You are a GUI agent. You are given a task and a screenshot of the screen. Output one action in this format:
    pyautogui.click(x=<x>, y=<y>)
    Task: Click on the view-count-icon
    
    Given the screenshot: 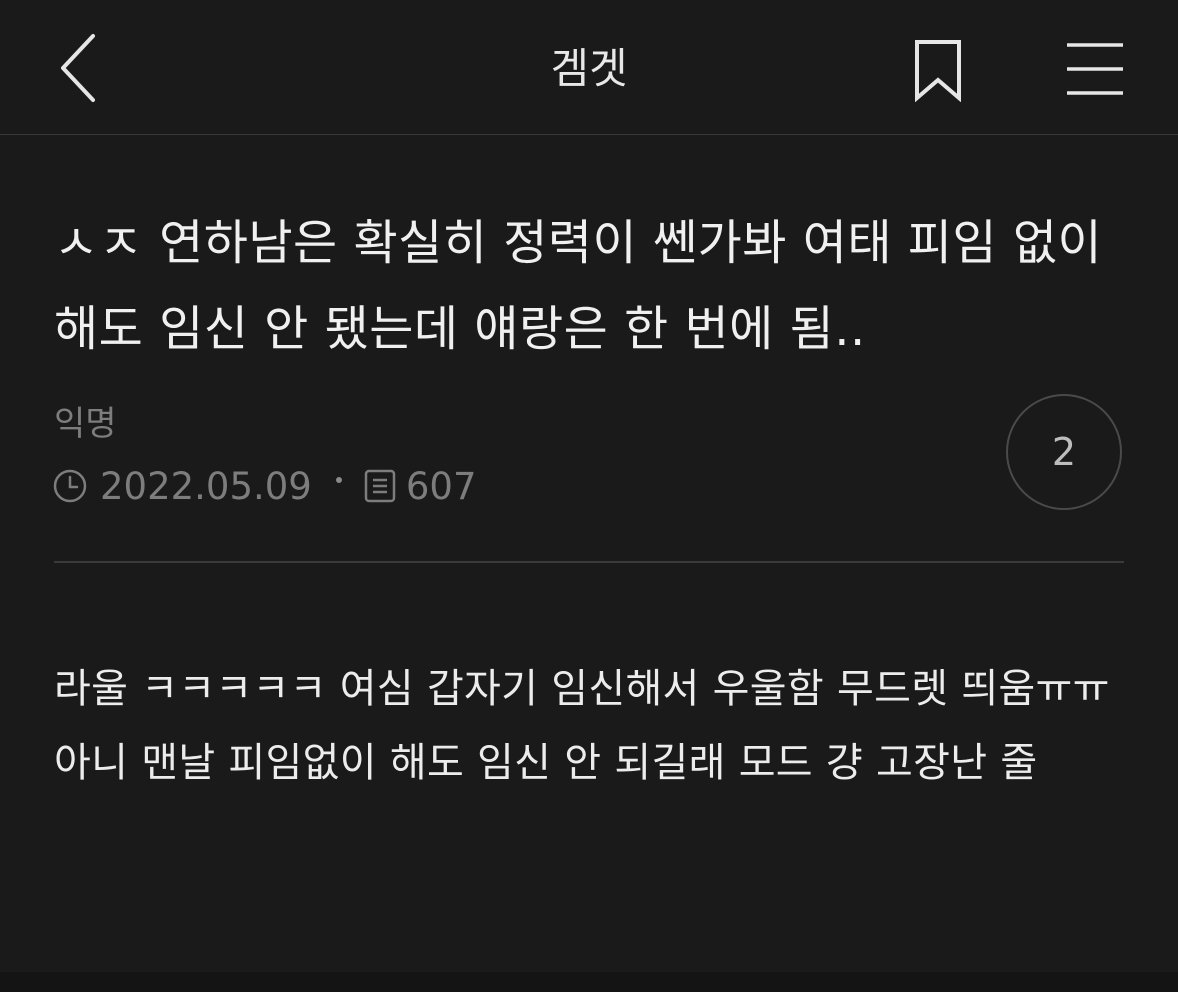 What is the action you would take?
    pyautogui.click(x=380, y=486)
    